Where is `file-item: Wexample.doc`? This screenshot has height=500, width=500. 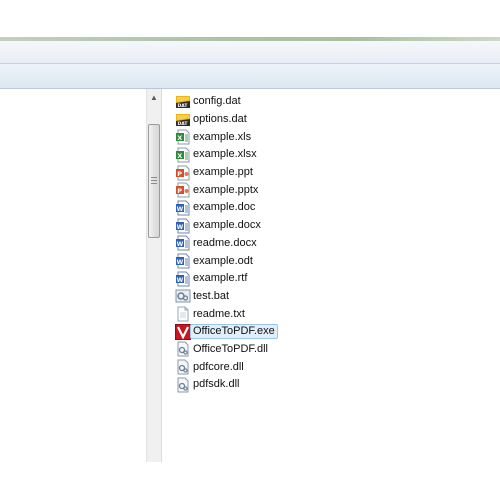
file-item: Wexample.doc is located at coordinates (226, 208).